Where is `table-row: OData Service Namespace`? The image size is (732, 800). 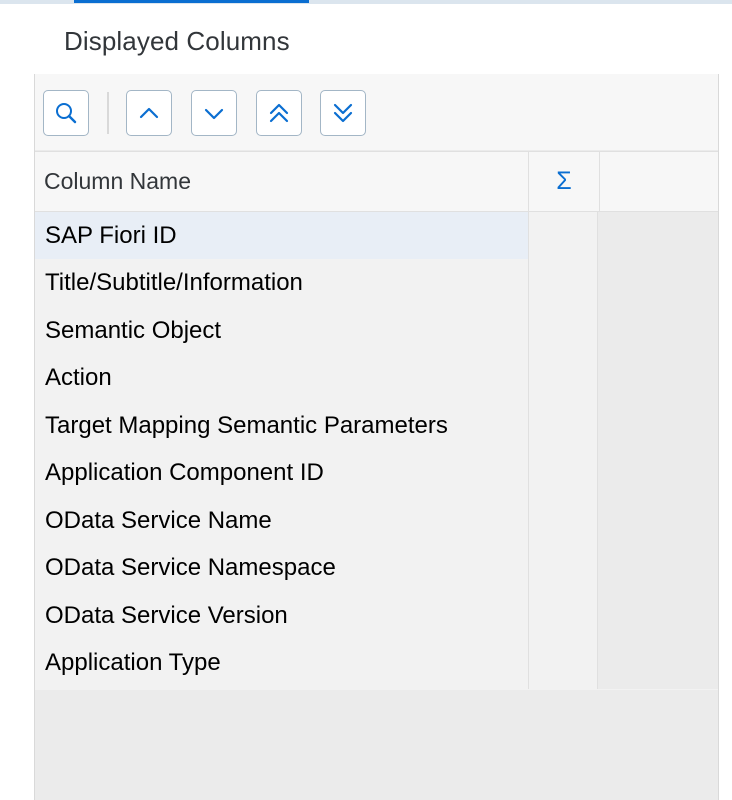 table-row: OData Service Namespace is located at coordinates (281, 567).